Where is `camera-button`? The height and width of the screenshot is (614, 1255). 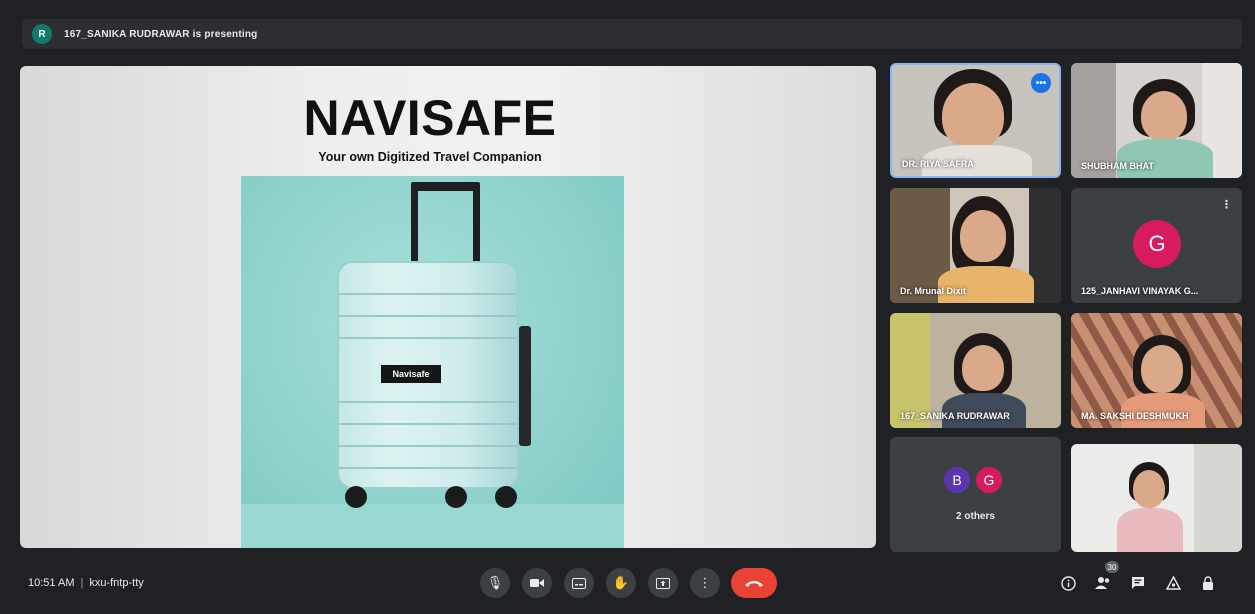
camera-button is located at coordinates (537, 583).